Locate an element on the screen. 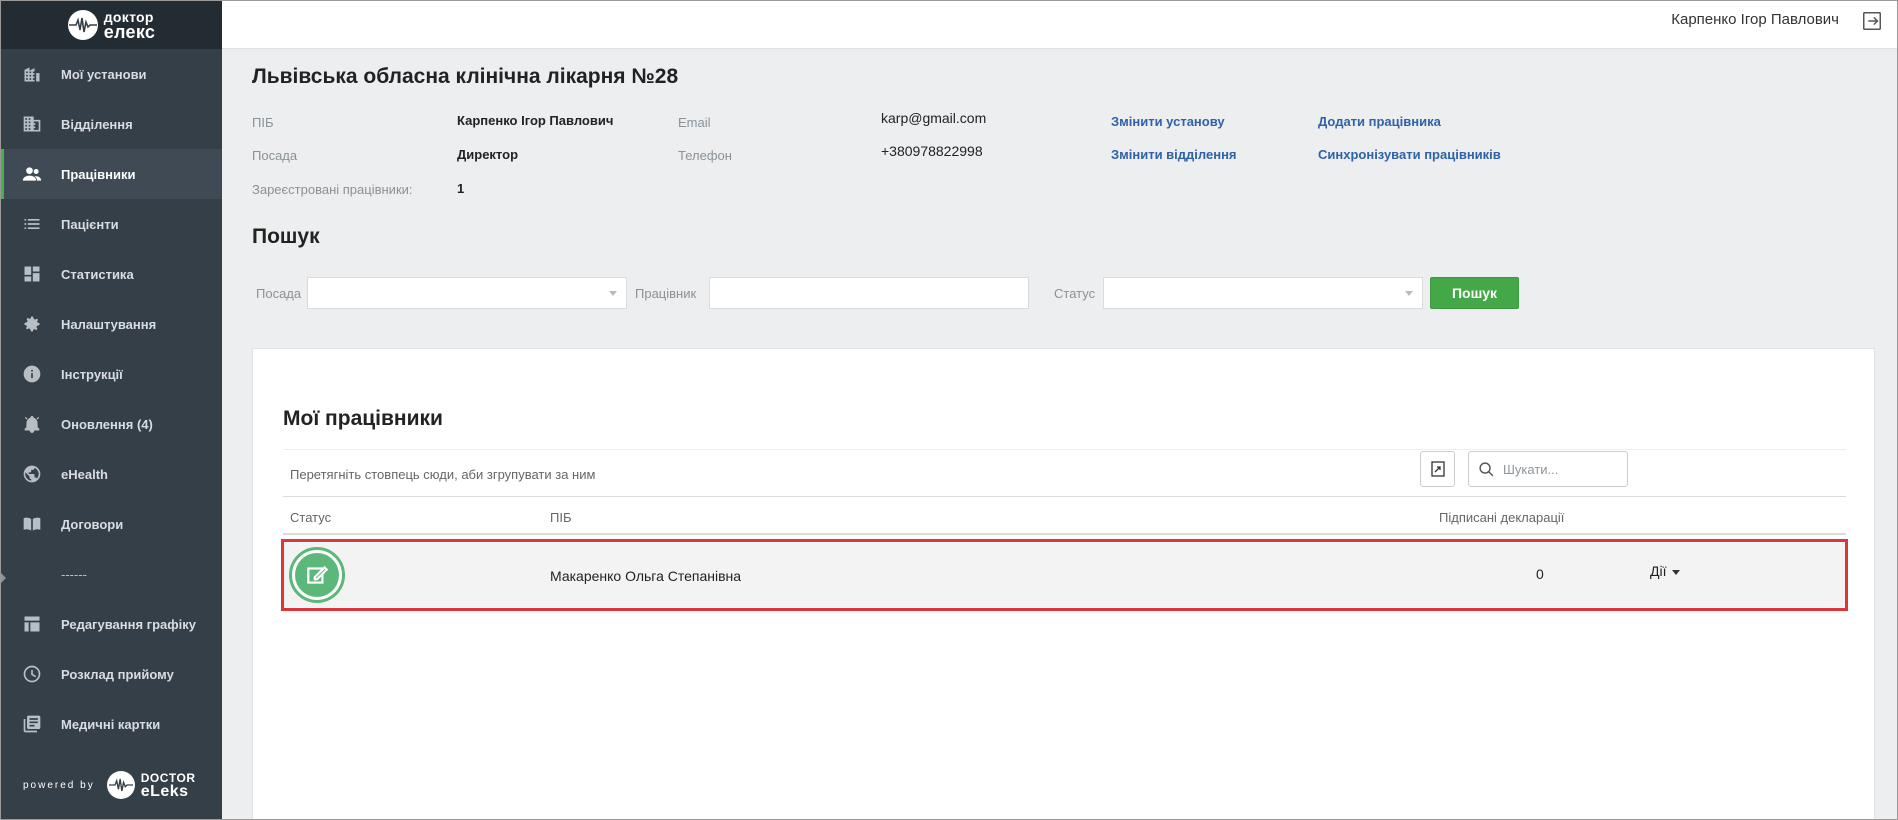 This screenshot has width=1898, height=820. sync-employees-link: Синхронізувати працівників is located at coordinates (1409, 154).